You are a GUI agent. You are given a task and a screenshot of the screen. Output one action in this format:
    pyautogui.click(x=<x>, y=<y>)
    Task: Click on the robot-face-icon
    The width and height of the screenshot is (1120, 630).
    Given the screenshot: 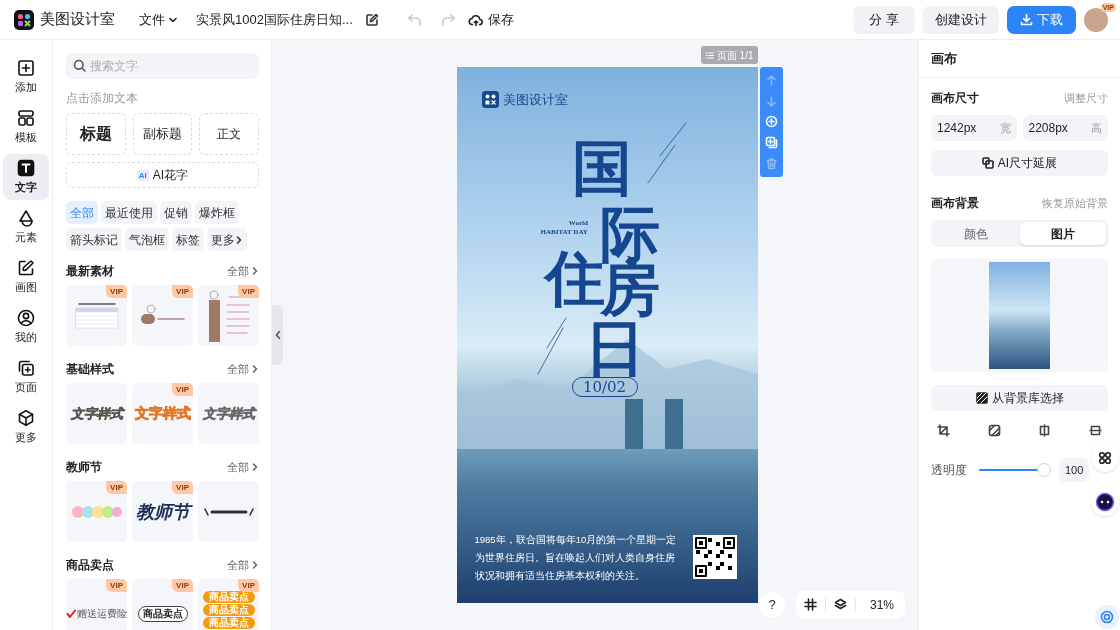 What is the action you would take?
    pyautogui.click(x=1105, y=502)
    